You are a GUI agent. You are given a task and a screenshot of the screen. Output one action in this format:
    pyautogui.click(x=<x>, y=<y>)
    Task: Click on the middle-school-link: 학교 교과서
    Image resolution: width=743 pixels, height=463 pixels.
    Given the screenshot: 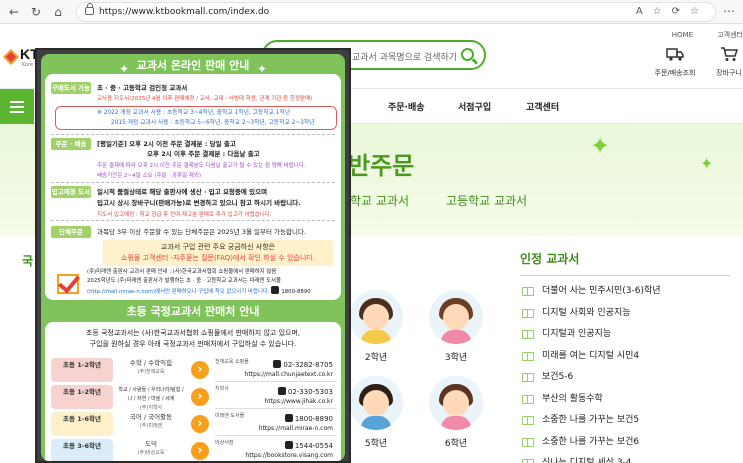 What is the action you would take?
    pyautogui.click(x=379, y=200)
    